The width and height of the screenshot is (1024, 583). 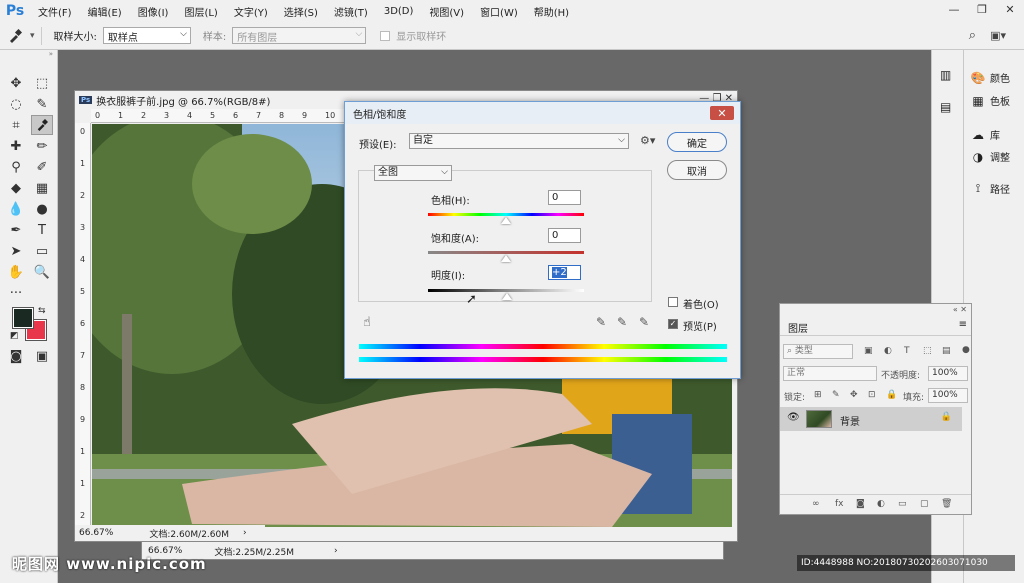 I want to click on properties-icon: ▤, so click(x=945, y=107).